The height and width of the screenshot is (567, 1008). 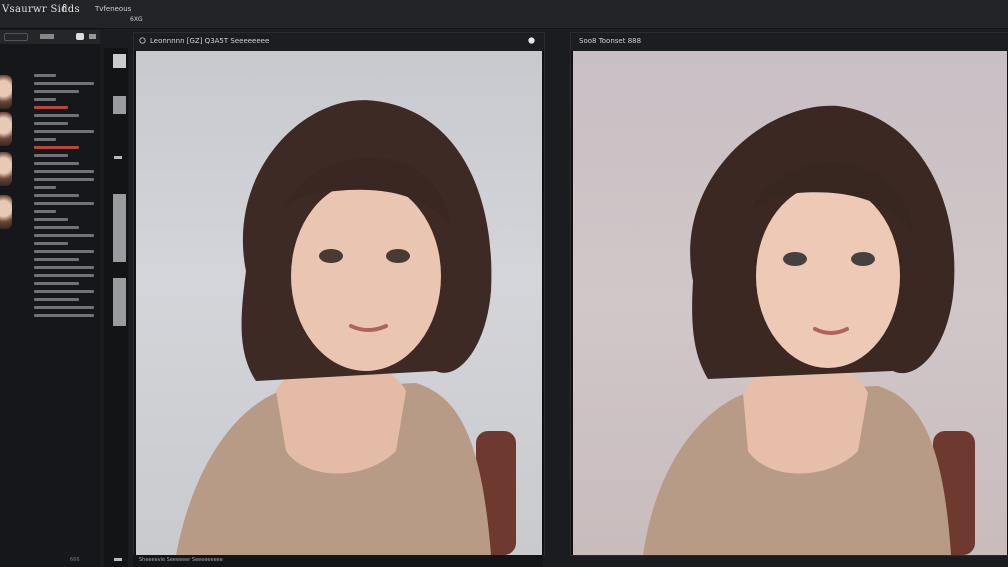 What do you see at coordinates (66, 9) in the screenshot?
I see `menu-file: f ·` at bounding box center [66, 9].